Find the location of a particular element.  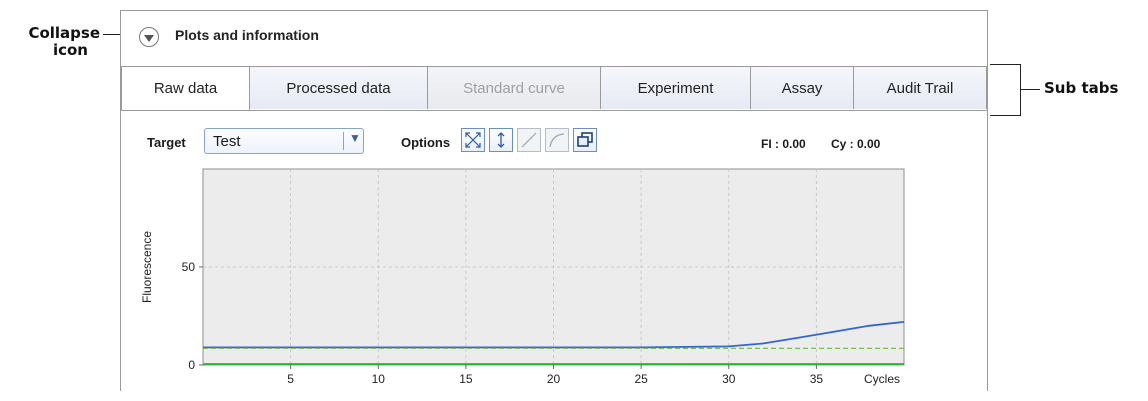

tab-standard-curve: Standard curve is located at coordinates (514, 87).